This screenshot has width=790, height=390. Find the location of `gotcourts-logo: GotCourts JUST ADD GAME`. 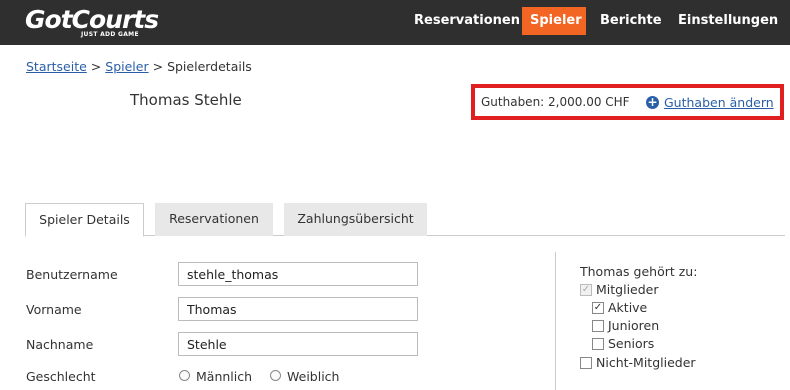

gotcourts-logo: GotCourts JUST ADD GAME is located at coordinates (92, 21).